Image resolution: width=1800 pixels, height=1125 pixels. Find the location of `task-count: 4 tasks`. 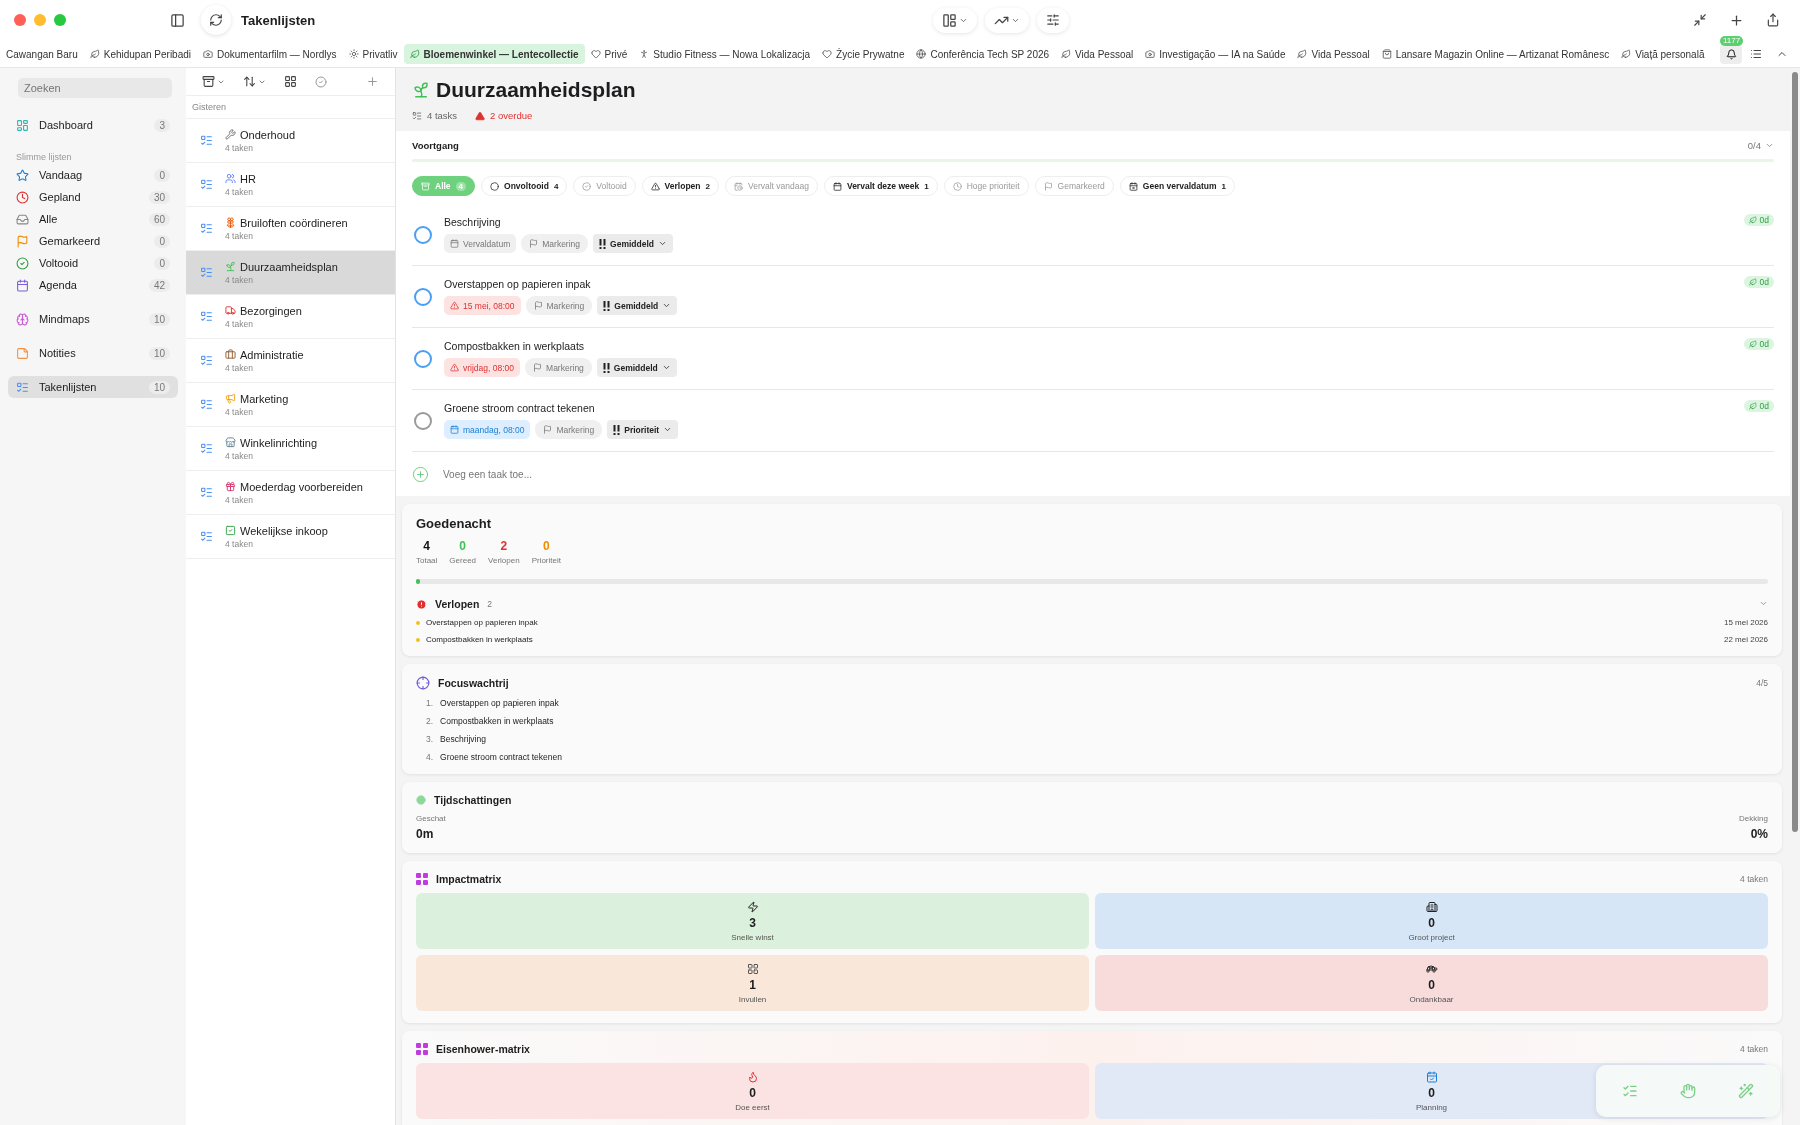

task-count: 4 tasks is located at coordinates (442, 115).